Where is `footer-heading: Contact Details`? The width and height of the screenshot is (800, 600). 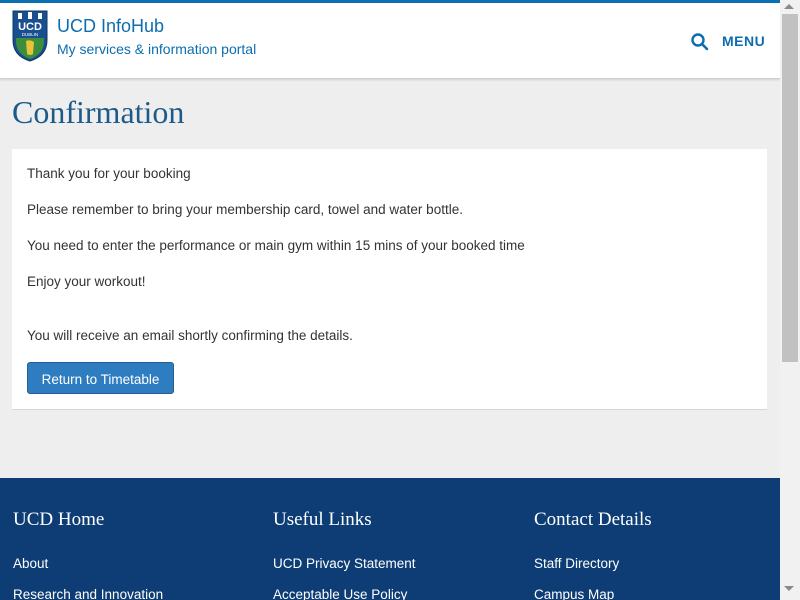 footer-heading: Contact Details is located at coordinates (593, 519).